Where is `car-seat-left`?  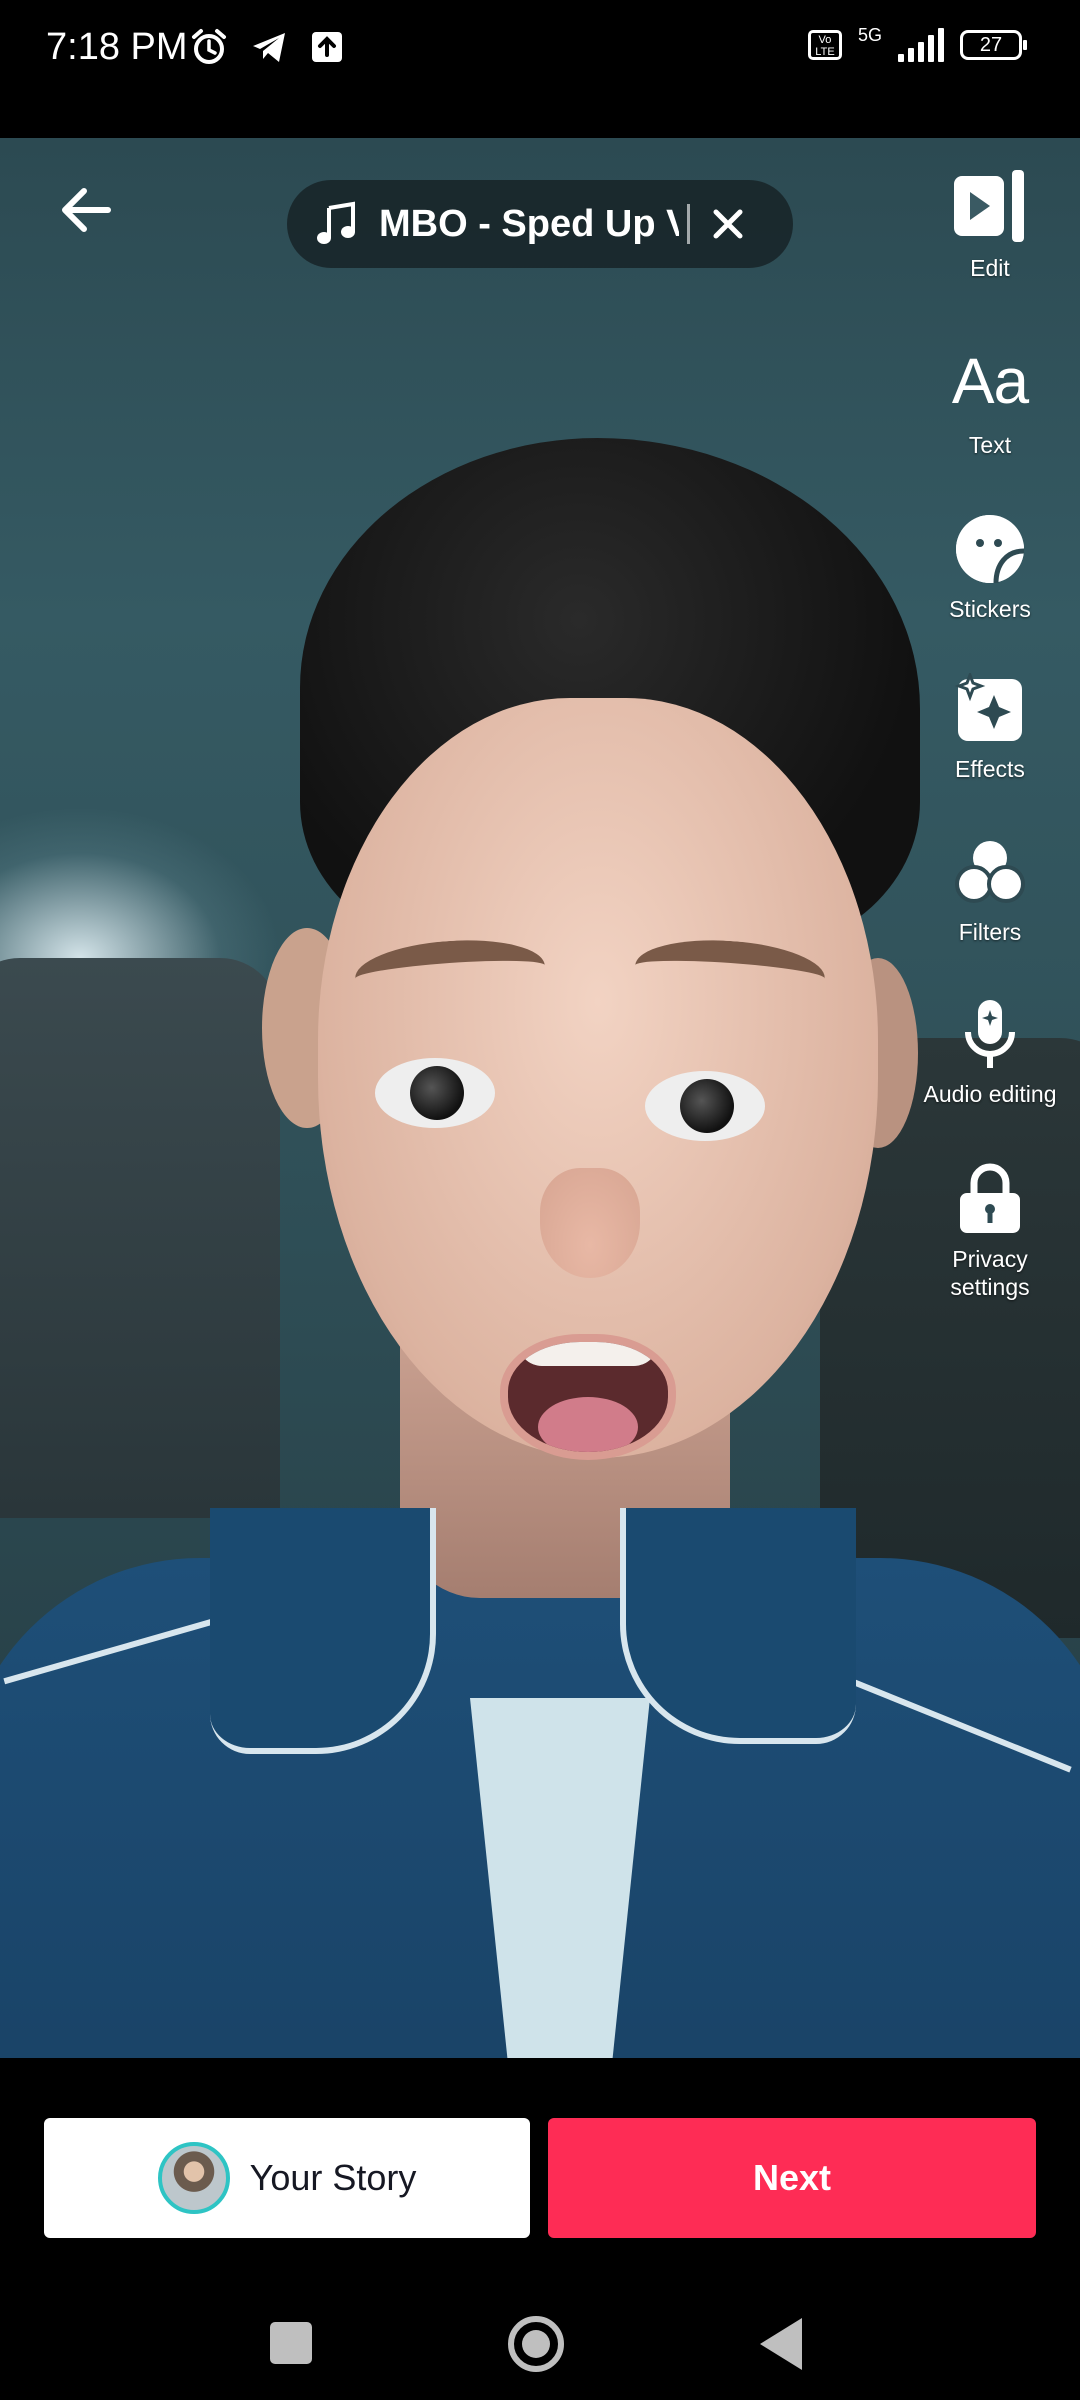
car-seat-left is located at coordinates (140, 1238).